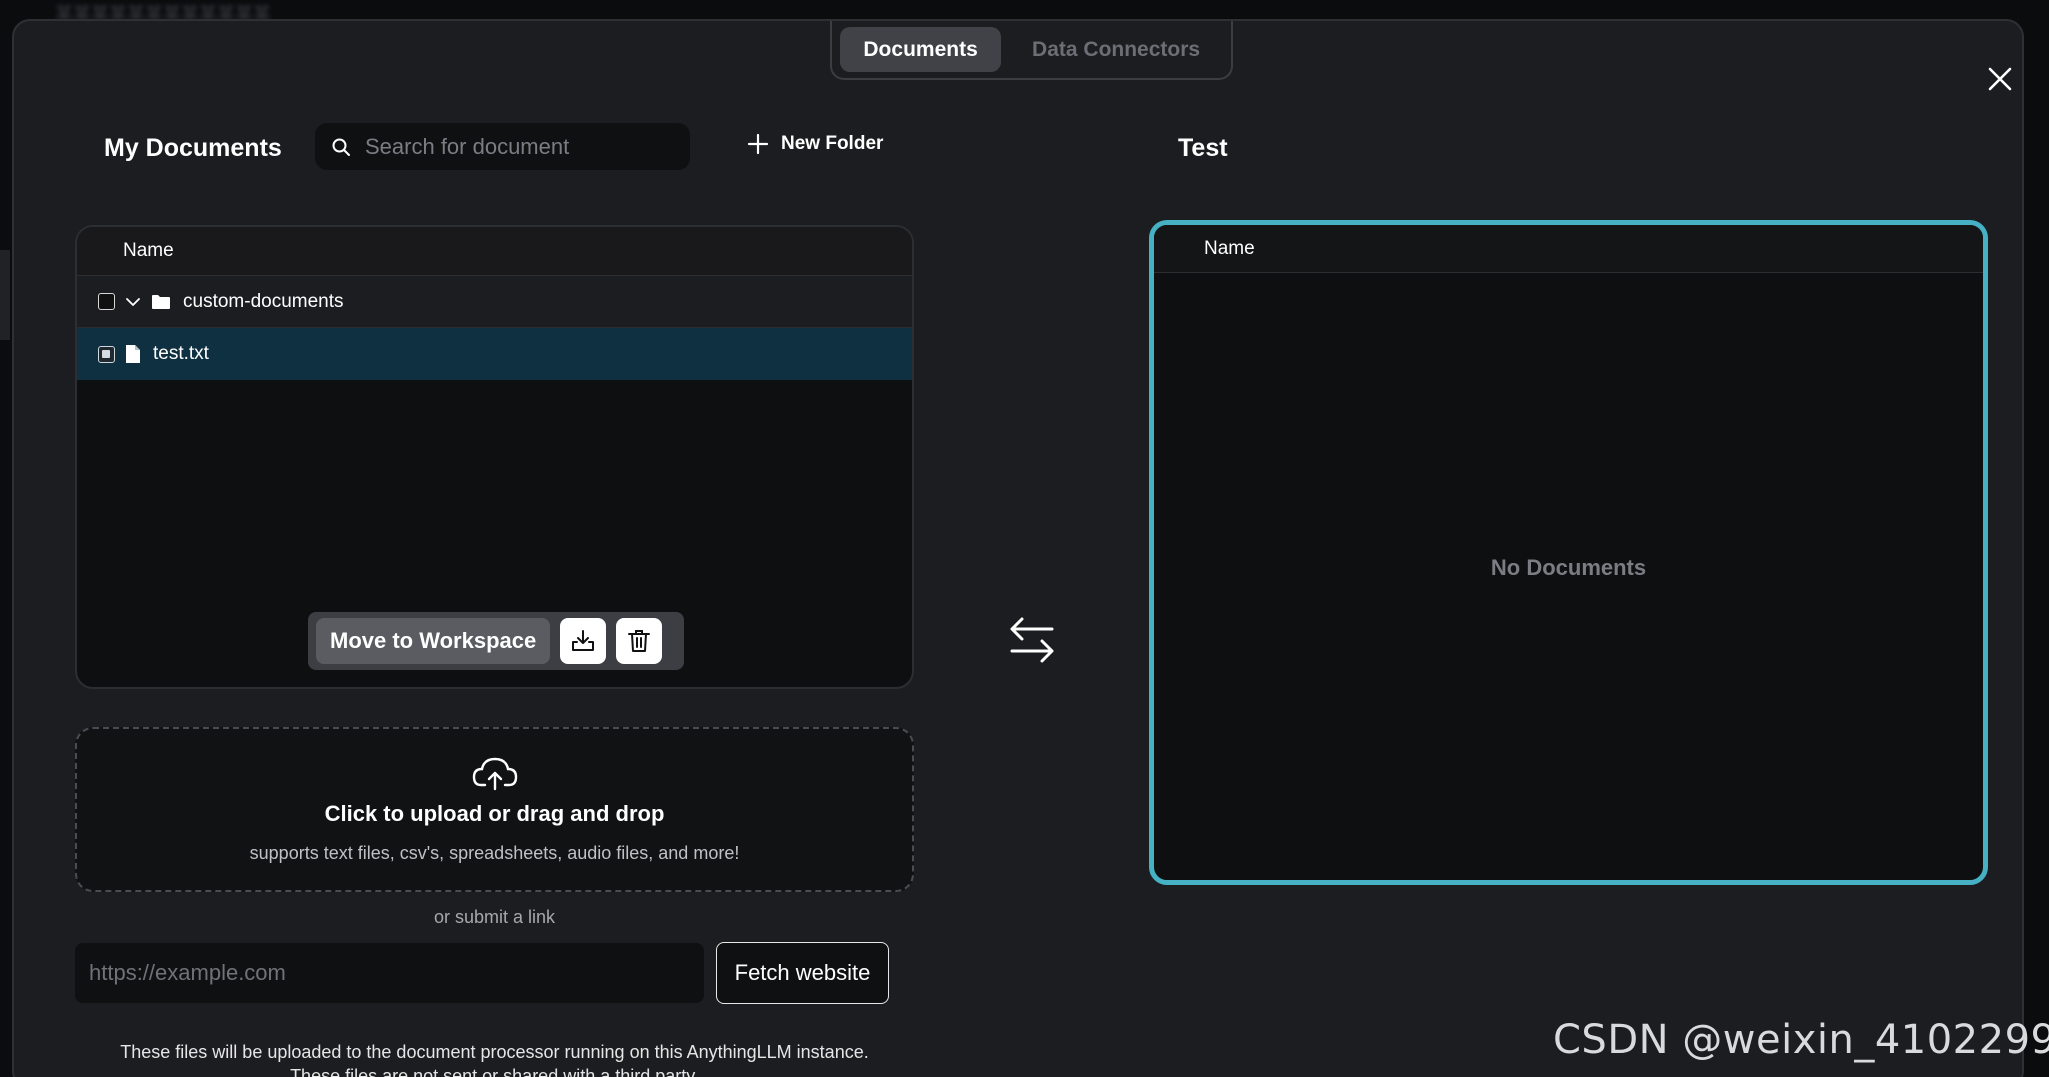 This screenshot has height=1077, width=2049. I want to click on table-row-folder: custom-documents, so click(494, 302).